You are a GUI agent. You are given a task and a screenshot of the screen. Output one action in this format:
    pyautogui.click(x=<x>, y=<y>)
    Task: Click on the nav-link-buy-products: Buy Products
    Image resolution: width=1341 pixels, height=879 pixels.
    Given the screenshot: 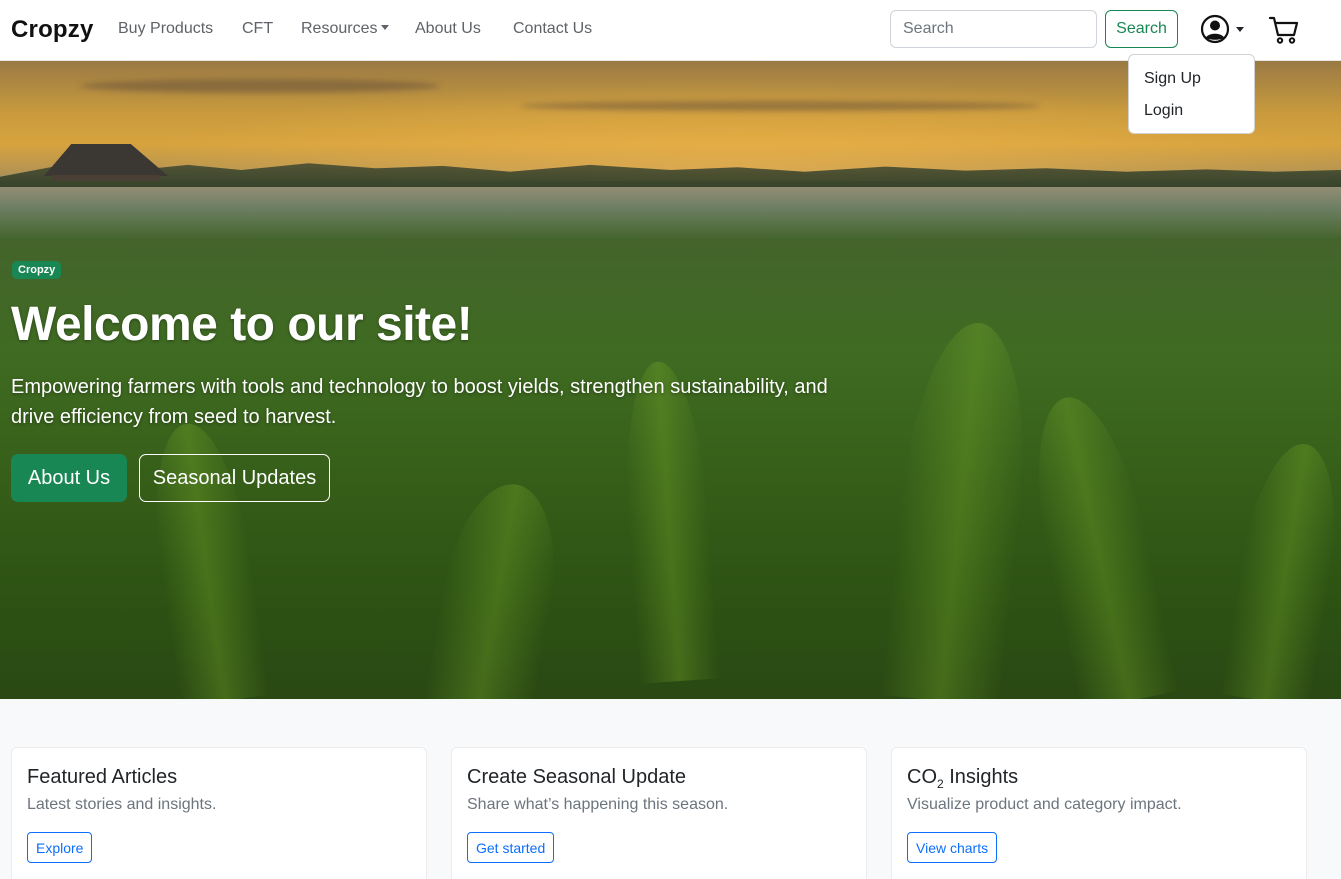 What is the action you would take?
    pyautogui.click(x=165, y=29)
    